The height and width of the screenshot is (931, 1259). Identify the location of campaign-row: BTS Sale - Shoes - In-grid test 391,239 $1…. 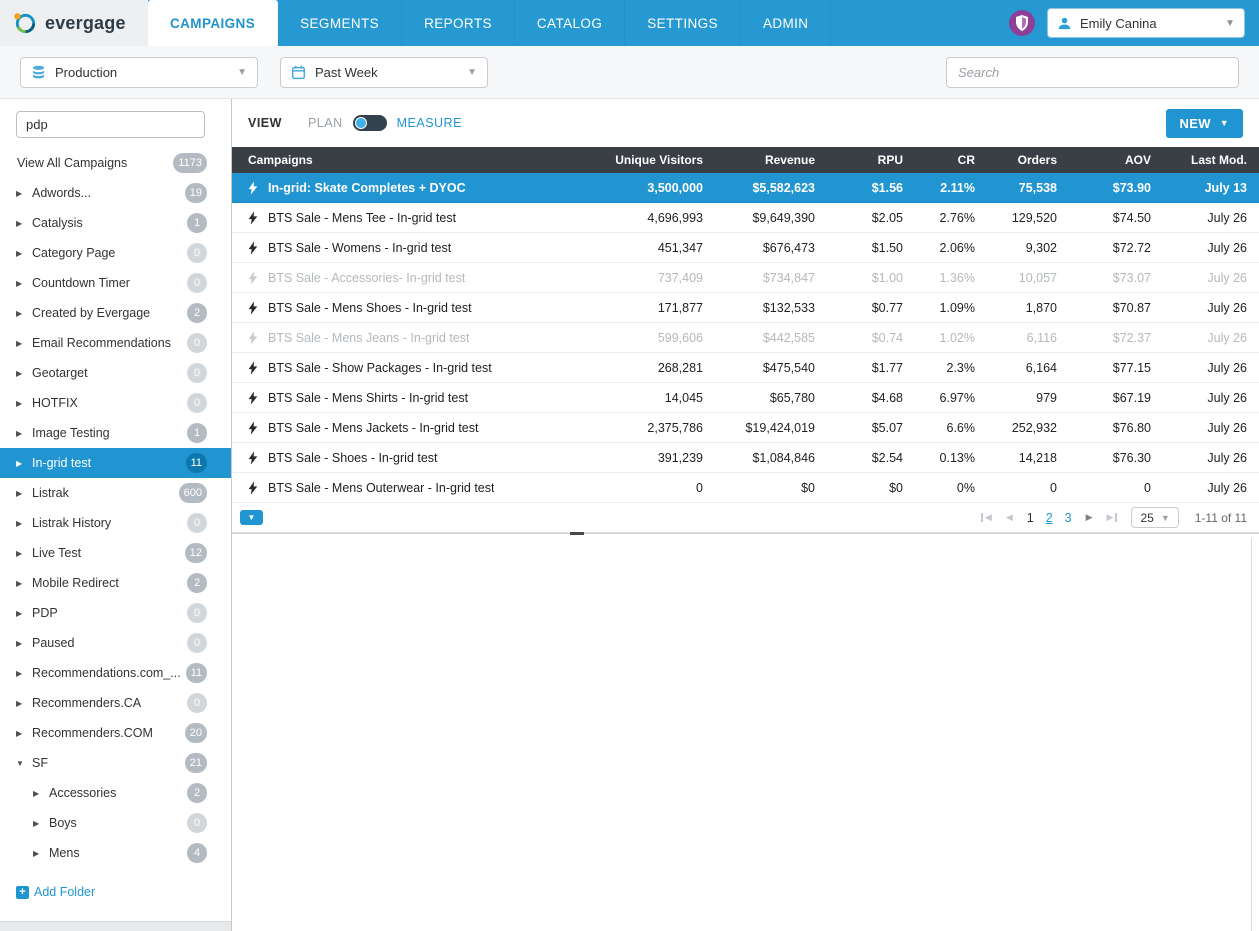
(745, 458).